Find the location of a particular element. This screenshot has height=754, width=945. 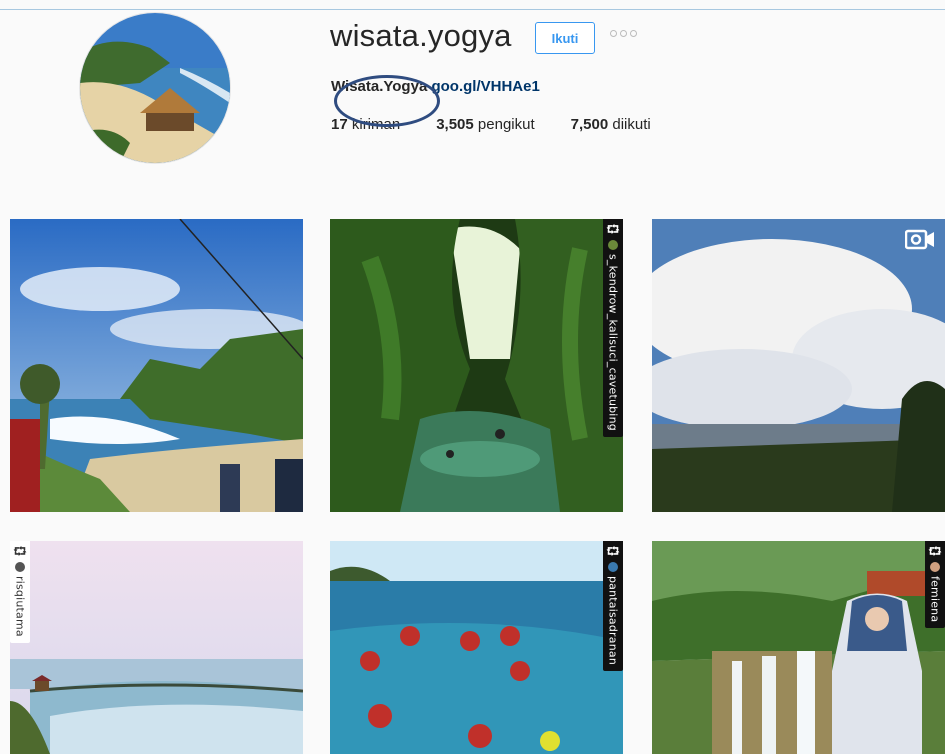

repost-badge: ⮔ femiena is located at coordinates (935, 585).